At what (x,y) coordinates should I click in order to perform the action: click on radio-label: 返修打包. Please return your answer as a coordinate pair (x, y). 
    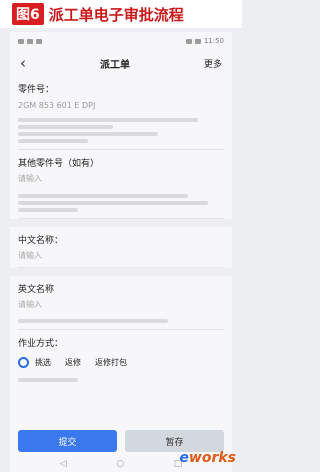
    Looking at the image, I should click on (111, 362).